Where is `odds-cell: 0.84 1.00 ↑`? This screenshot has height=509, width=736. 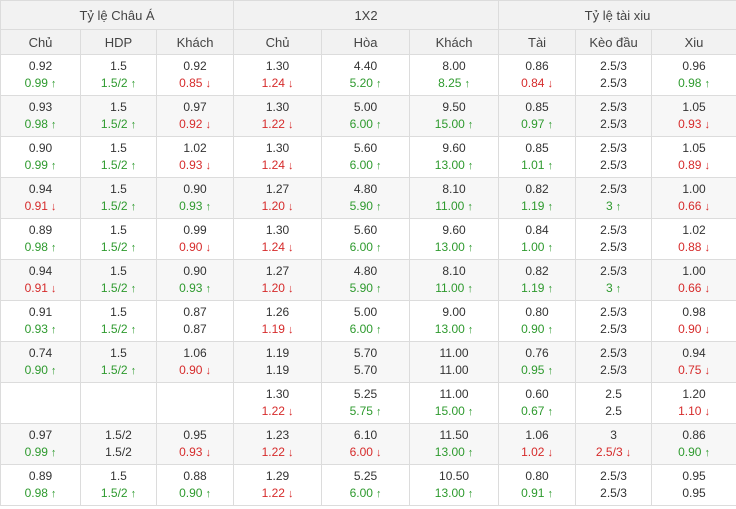
odds-cell: 0.84 1.00 ↑ is located at coordinates (537, 239).